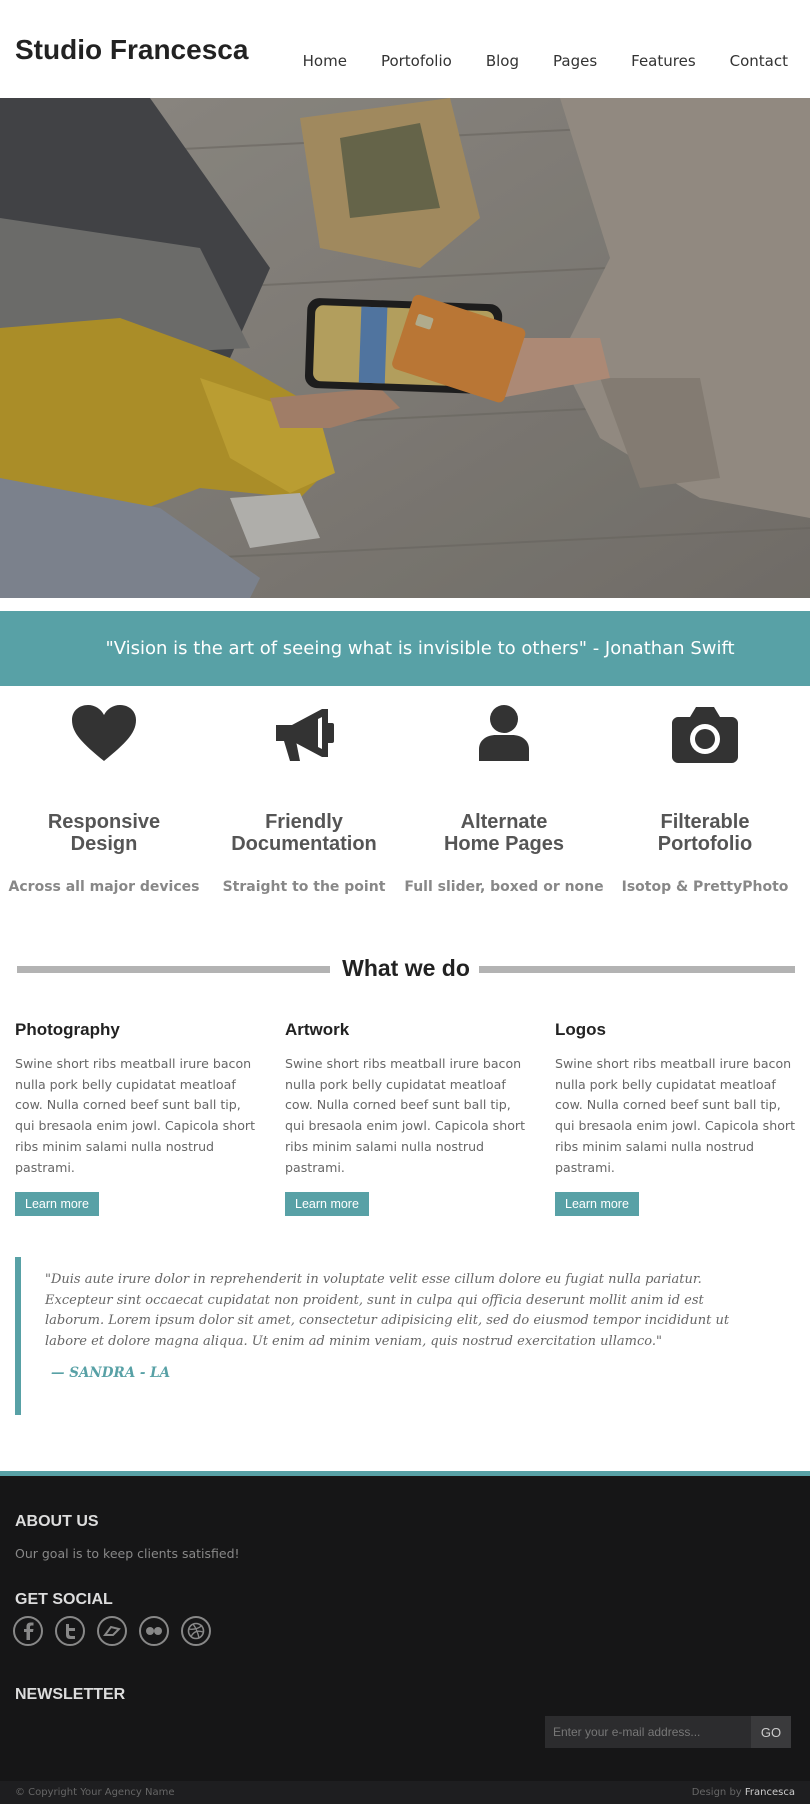 The image size is (810, 1804). What do you see at coordinates (580, 1029) in the screenshot?
I see `service-title: Logos` at bounding box center [580, 1029].